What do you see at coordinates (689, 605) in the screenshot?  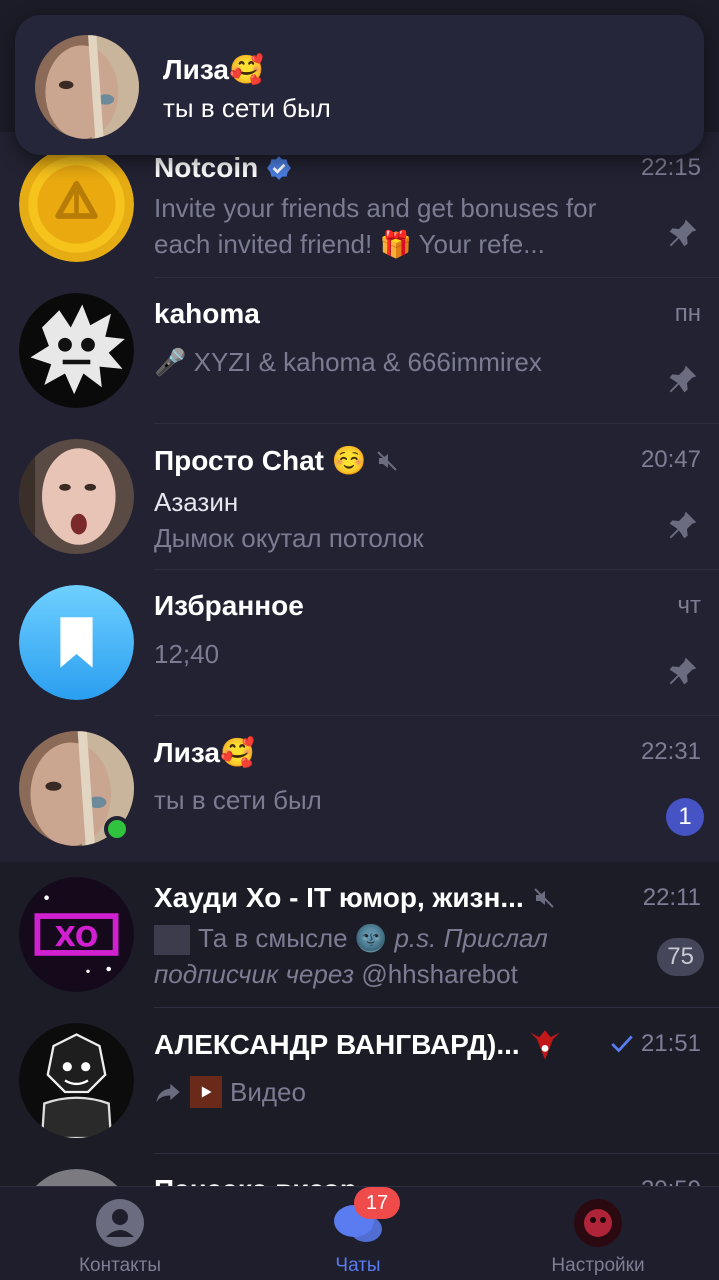 I see `chat-time: чт` at bounding box center [689, 605].